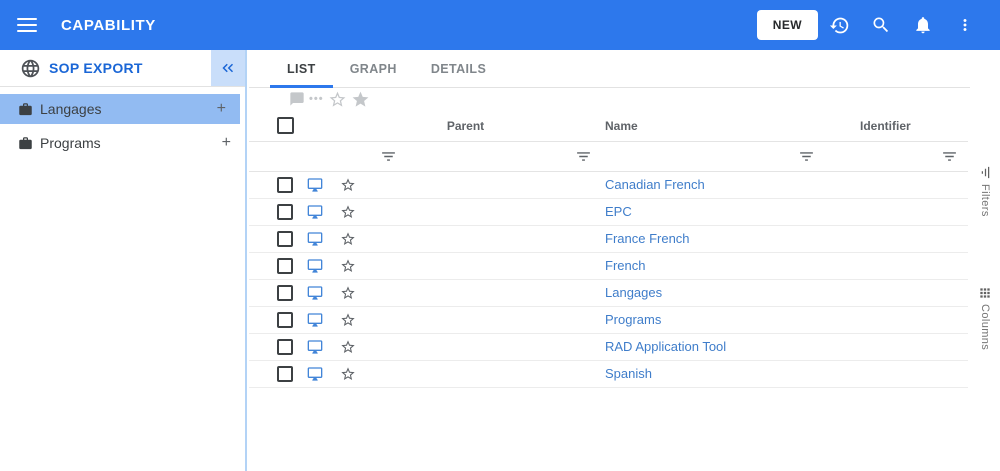 This screenshot has width=1000, height=471. I want to click on sidebar-item-label: Langages, so click(71, 109).